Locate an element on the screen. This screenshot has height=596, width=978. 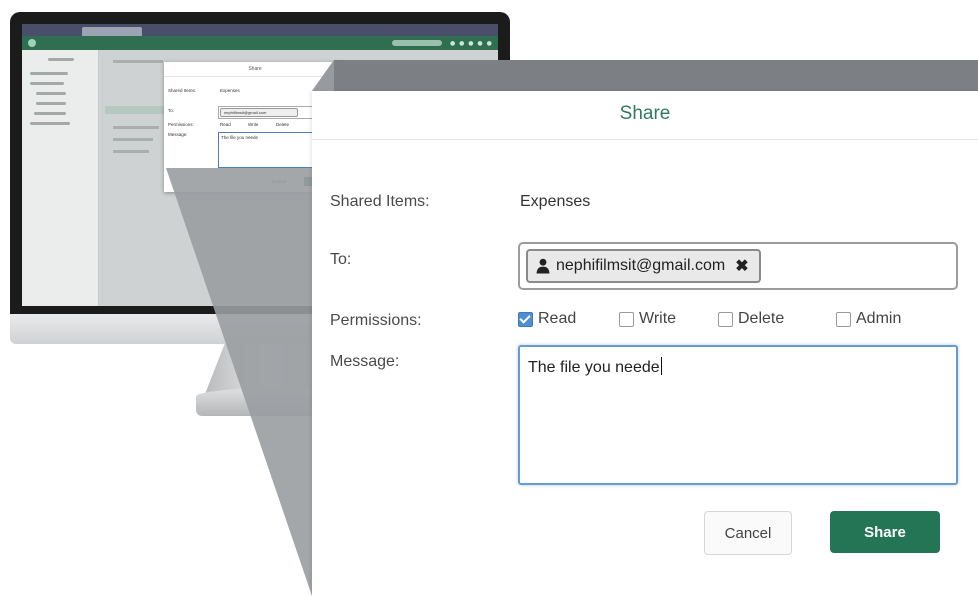
message-text-wrapper: The file you neede is located at coordinates (595, 367).